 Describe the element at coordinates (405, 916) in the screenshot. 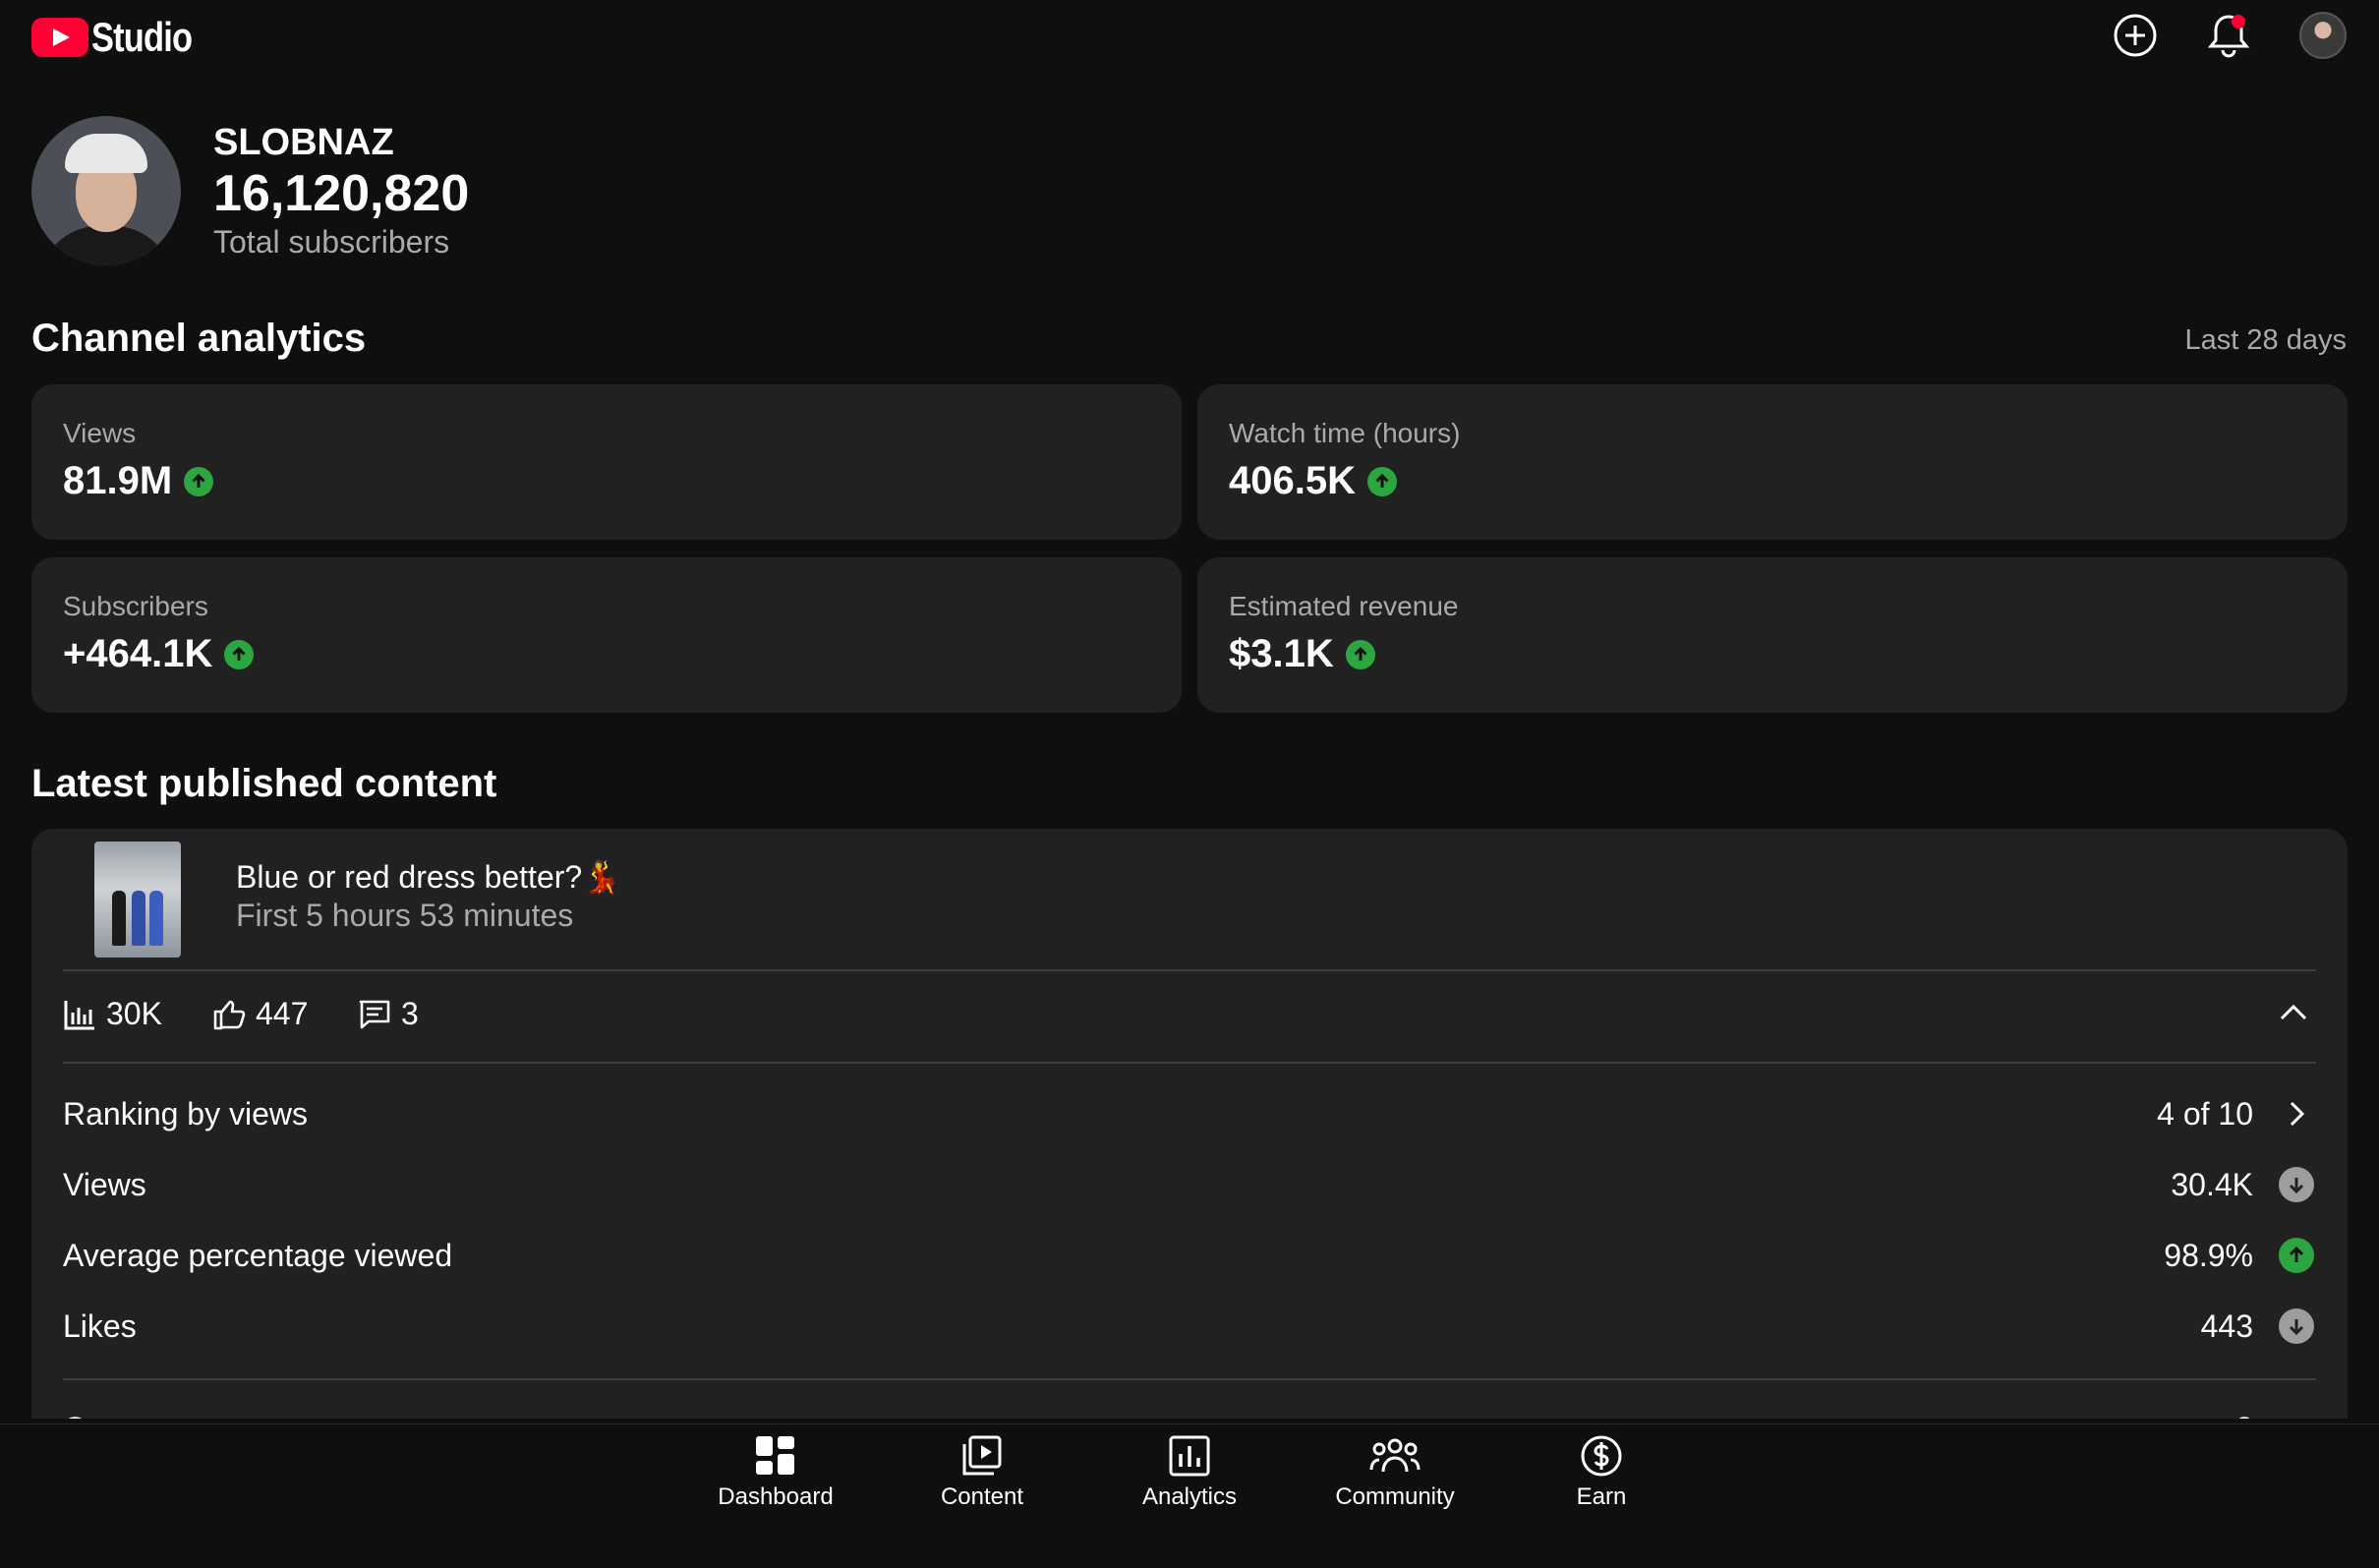

I see `video-subtitle: First 5 hours 53 minutes` at that location.